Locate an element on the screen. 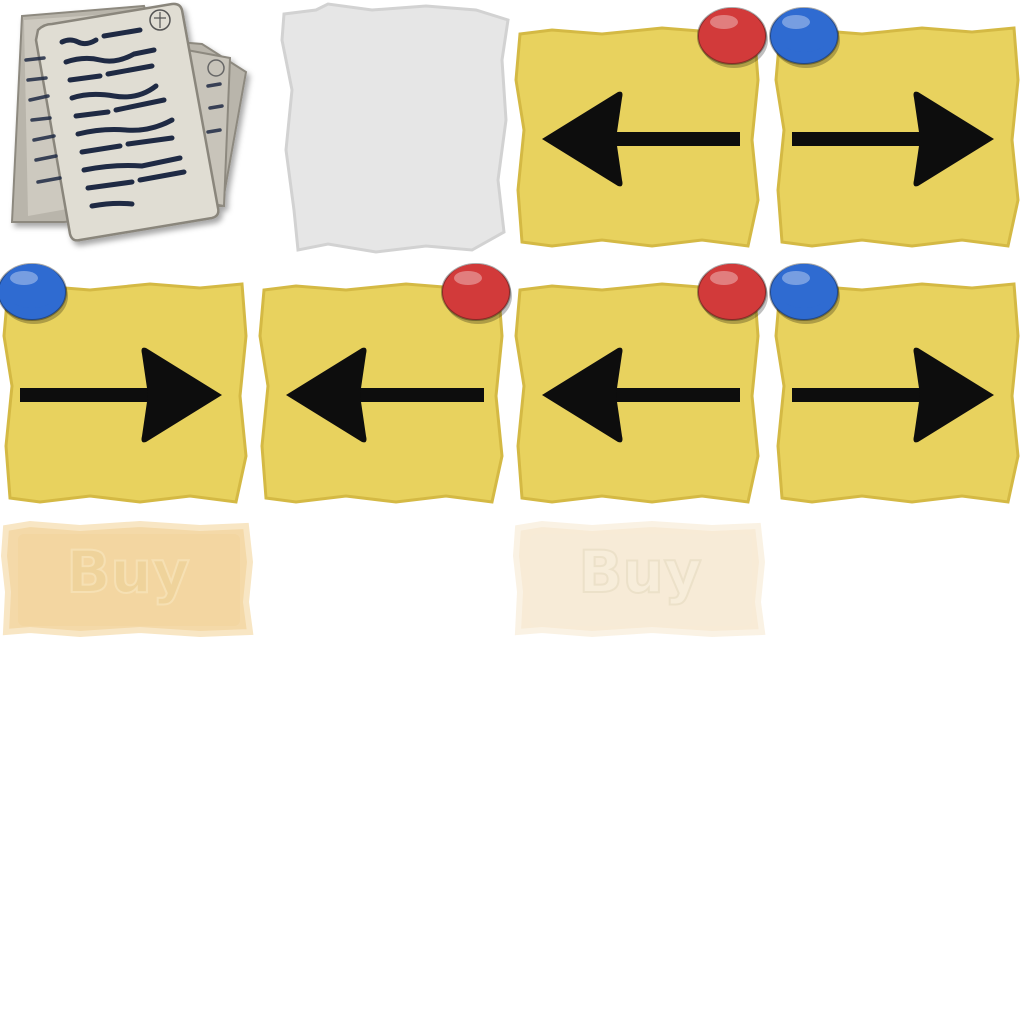 The width and height of the screenshot is (1024, 1024). blank-paper-sheet is located at coordinates (396, 128).